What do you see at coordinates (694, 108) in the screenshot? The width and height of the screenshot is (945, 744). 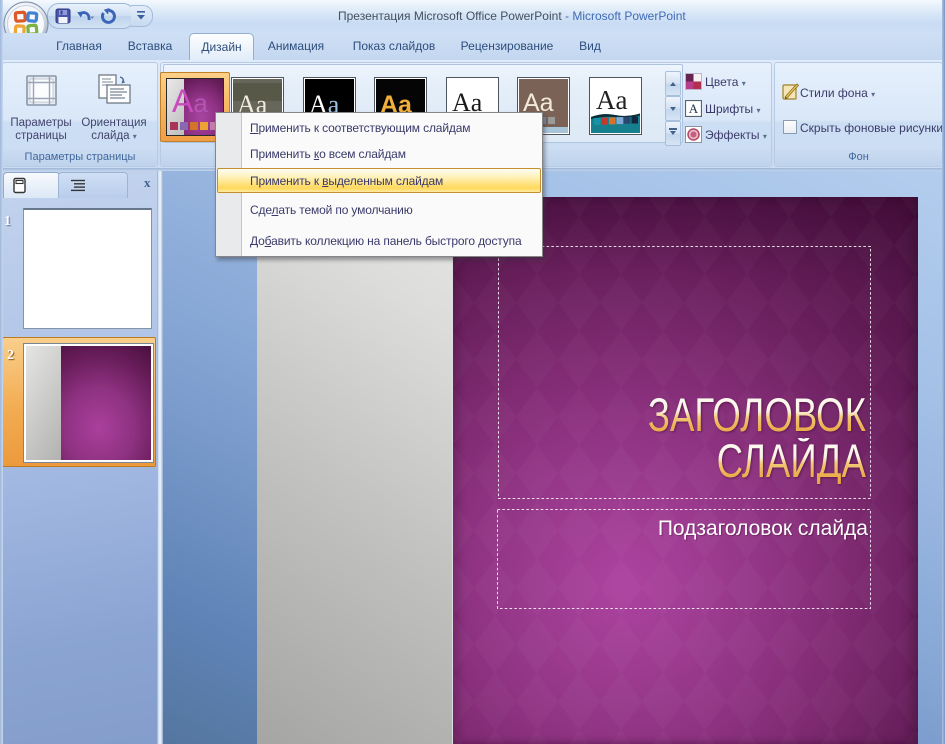 I see `svg-text: A` at bounding box center [694, 108].